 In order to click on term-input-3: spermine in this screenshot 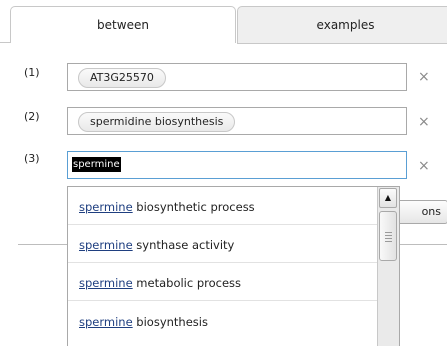, I will do `click(237, 165)`.